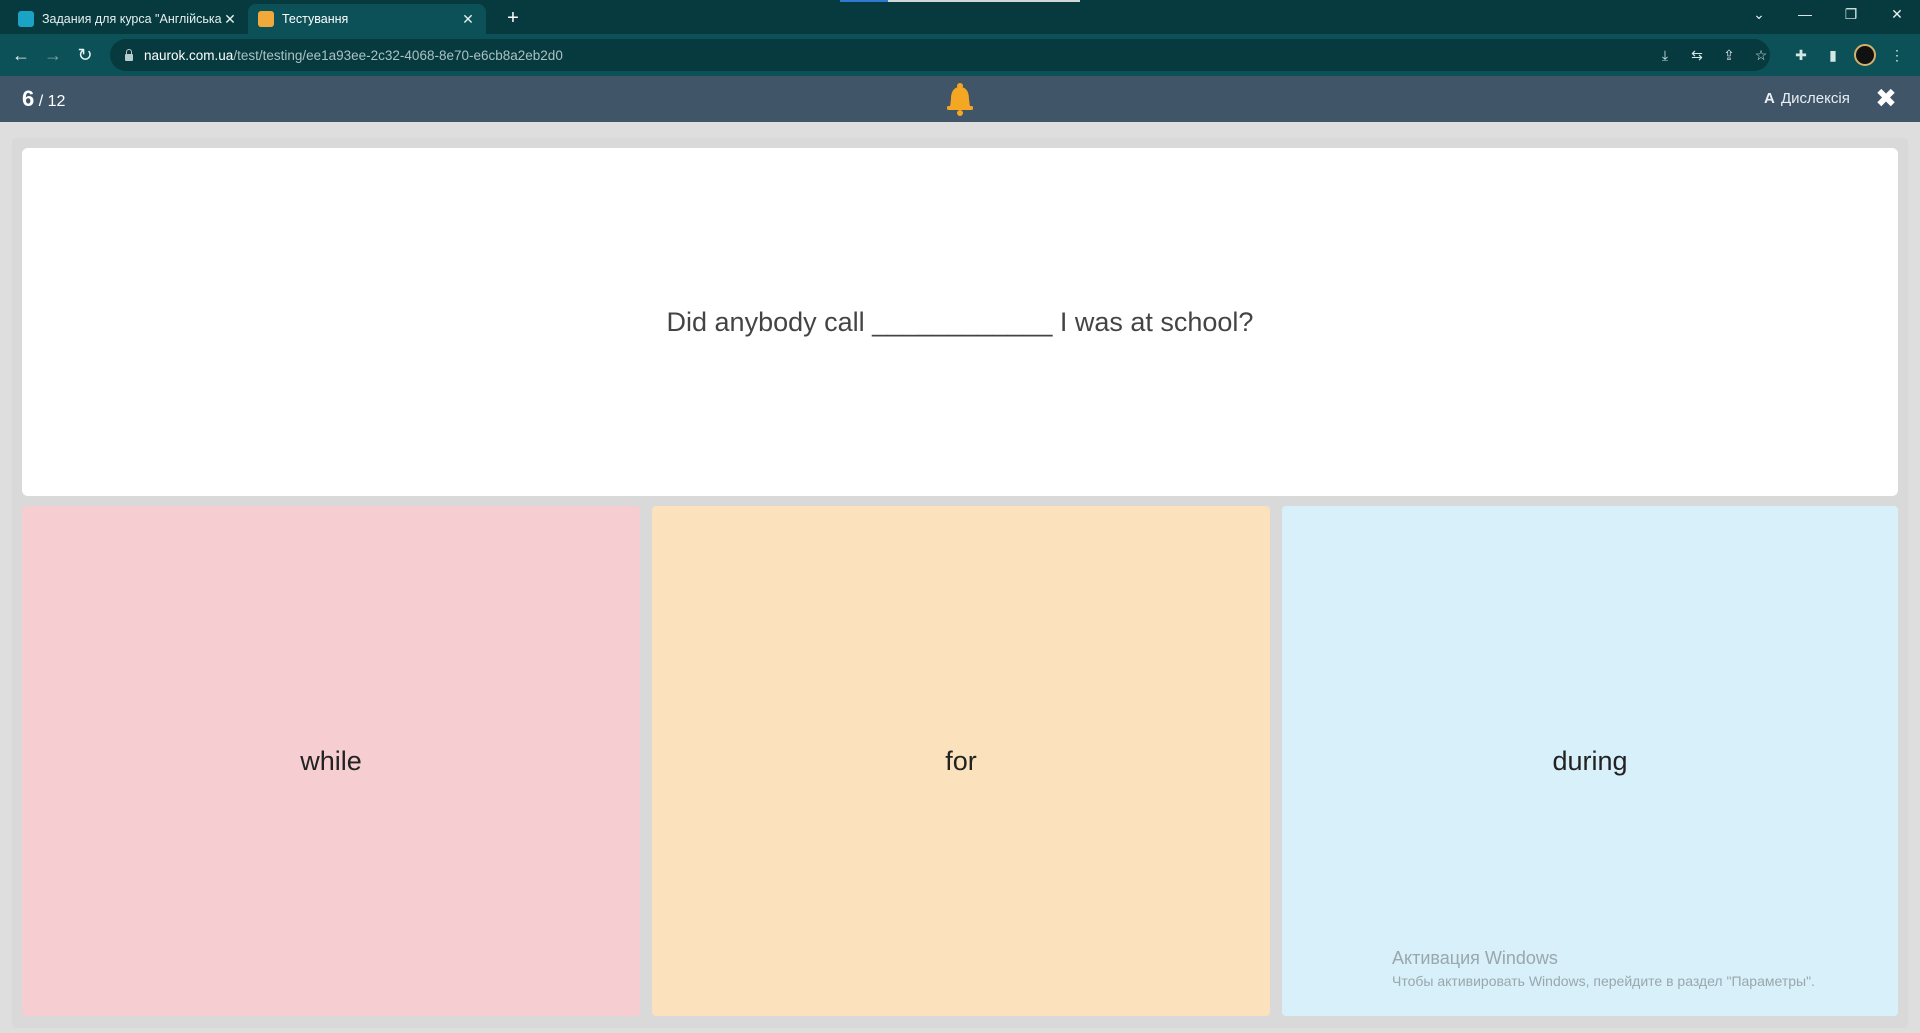 Image resolution: width=1920 pixels, height=1033 pixels. What do you see at coordinates (53, 55) in the screenshot?
I see `forward-arrow-icon: →` at bounding box center [53, 55].